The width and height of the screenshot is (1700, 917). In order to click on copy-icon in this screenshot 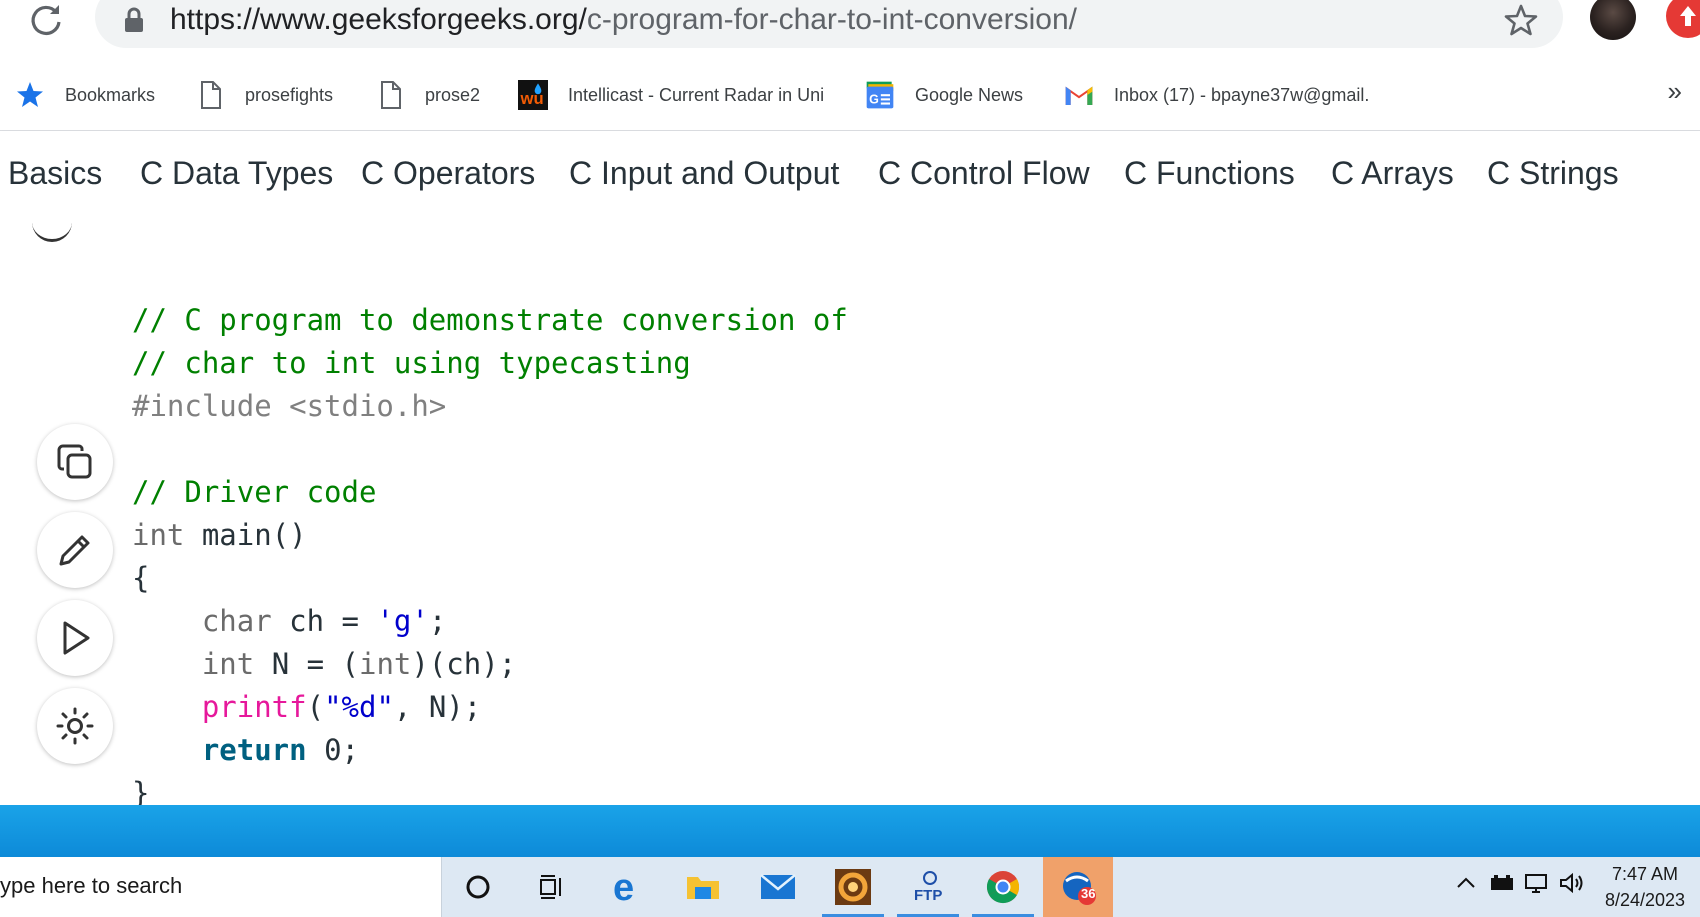, I will do `click(74, 461)`.